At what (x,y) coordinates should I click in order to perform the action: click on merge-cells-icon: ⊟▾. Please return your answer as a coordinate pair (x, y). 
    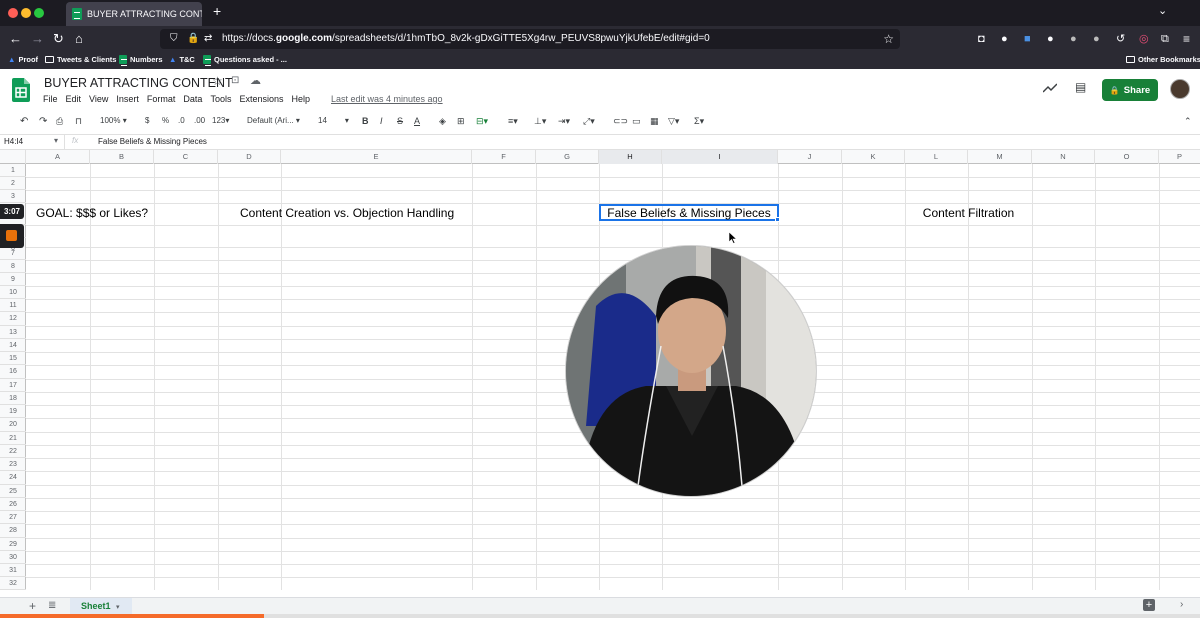
    Looking at the image, I should click on (482, 121).